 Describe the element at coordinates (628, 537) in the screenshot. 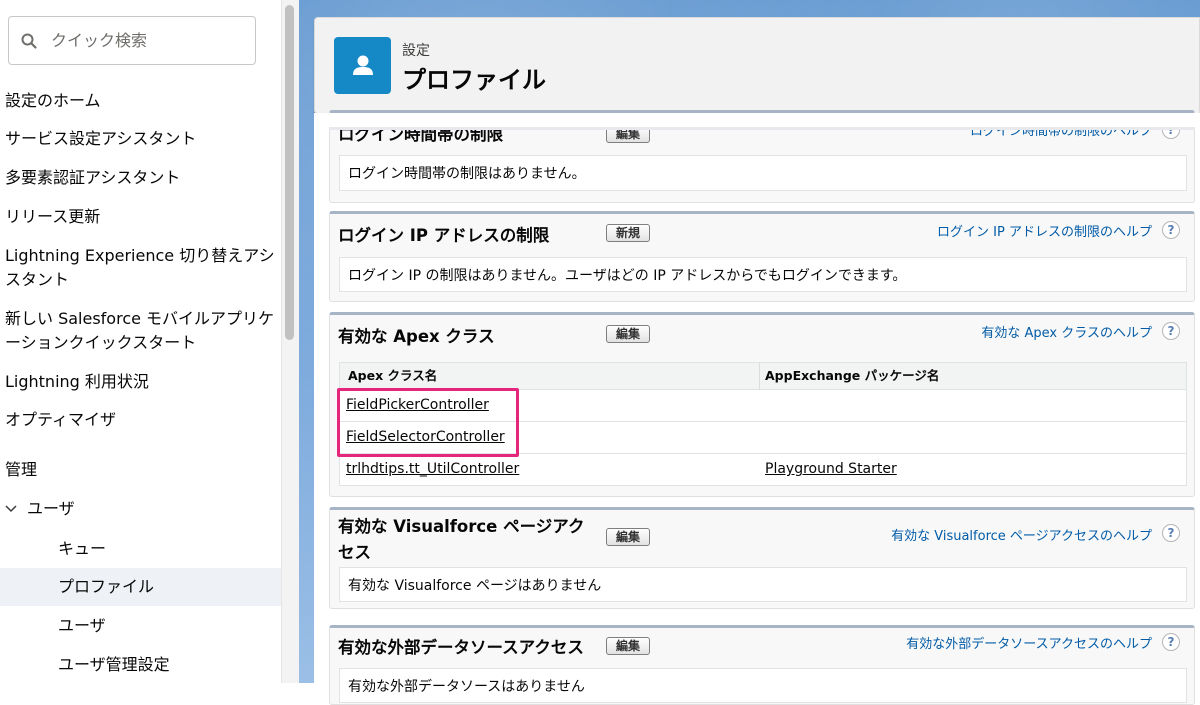

I see `visualforce-edit-button: 編集` at that location.